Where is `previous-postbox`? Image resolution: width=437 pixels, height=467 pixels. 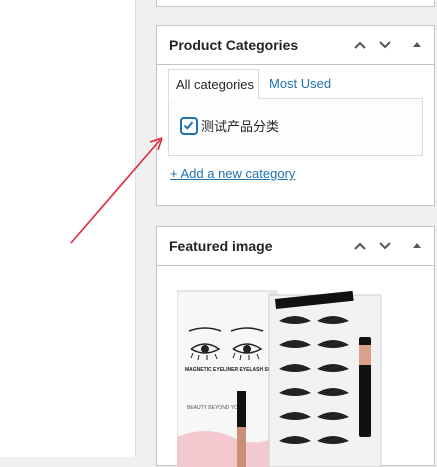
previous-postbox is located at coordinates (295, 3).